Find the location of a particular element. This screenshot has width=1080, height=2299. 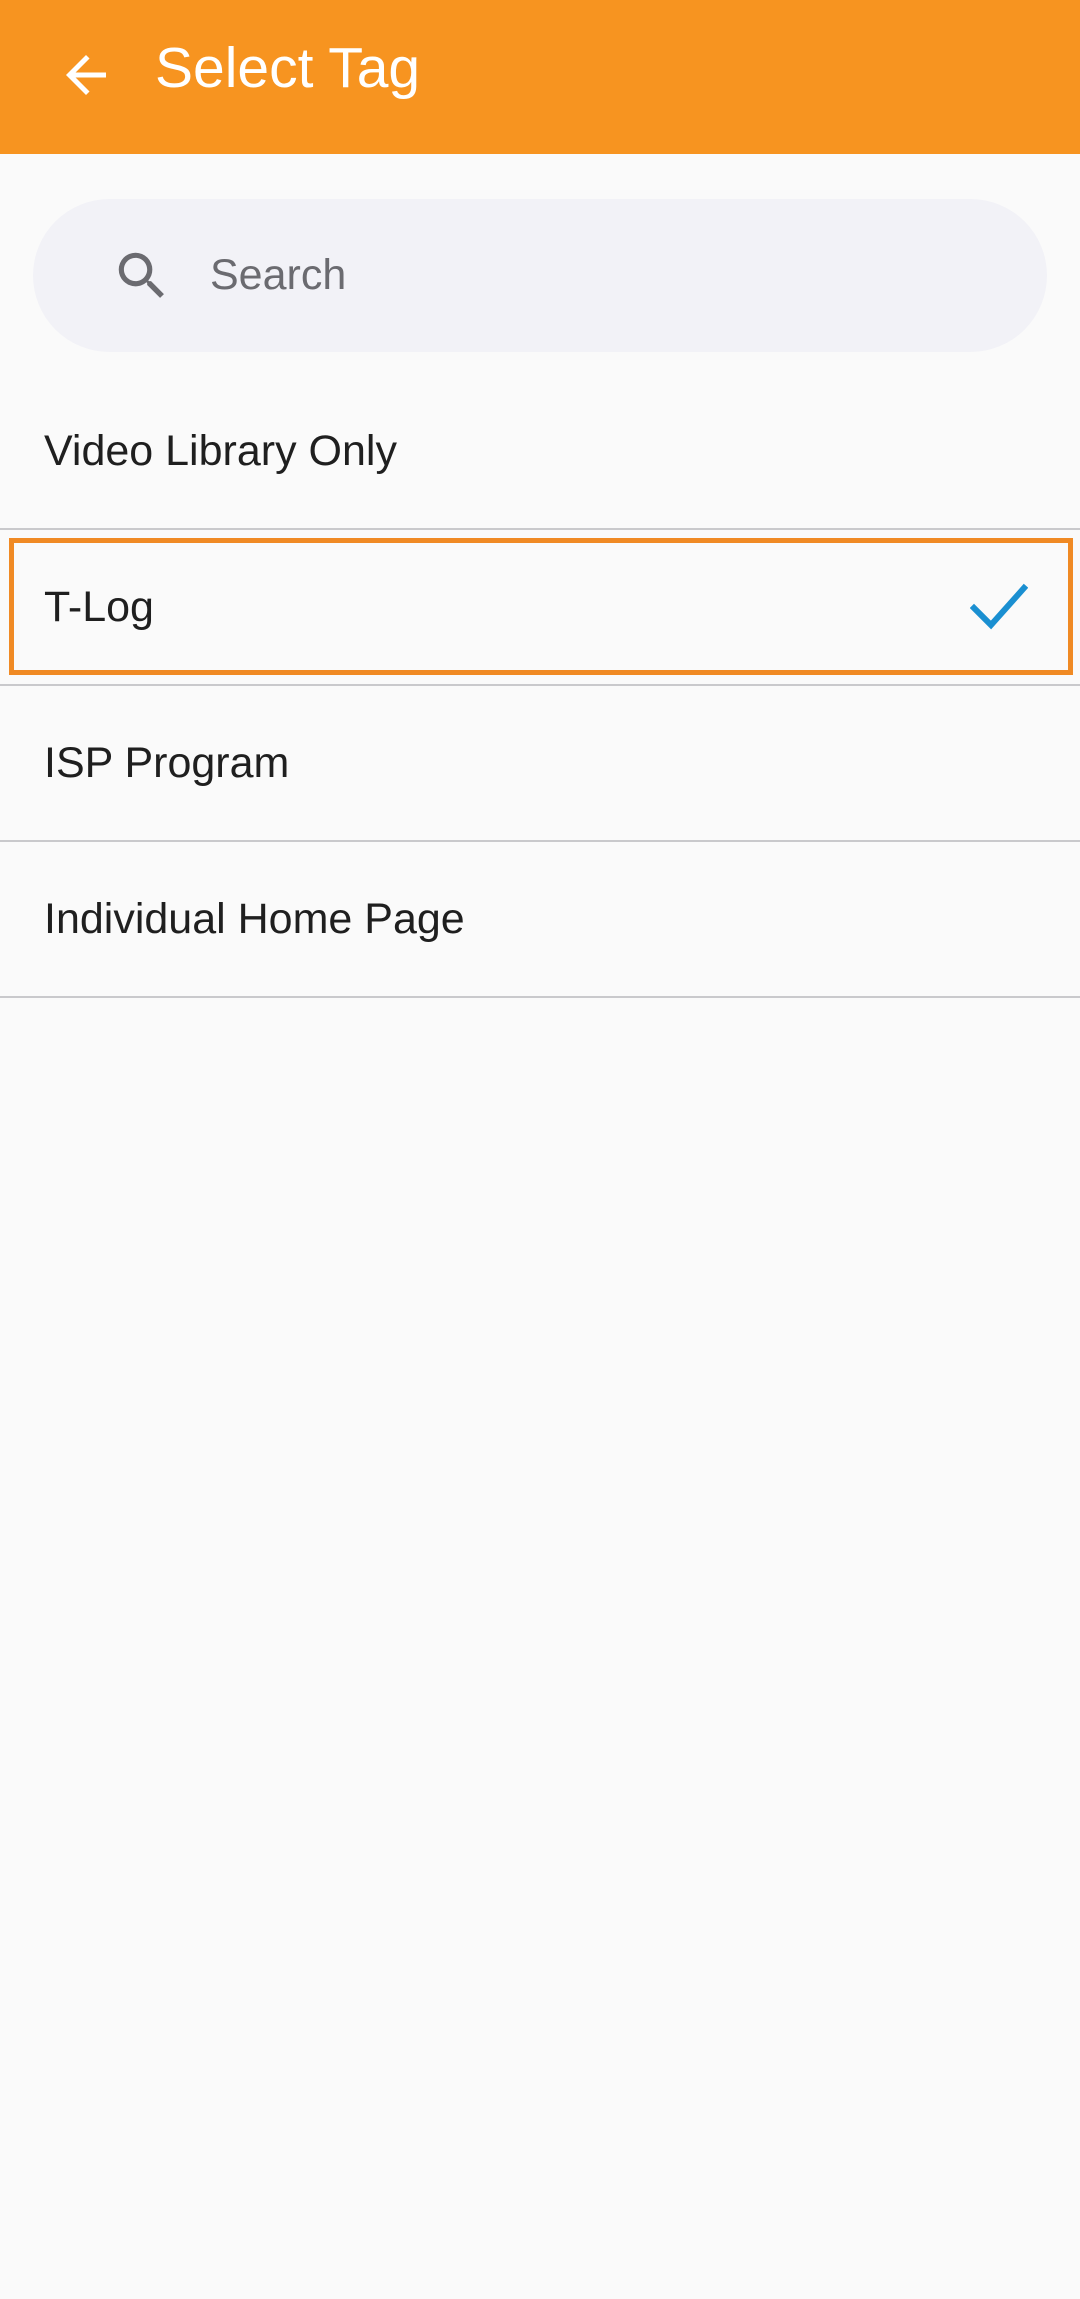

page-title: Select Tag is located at coordinates (288, 68).